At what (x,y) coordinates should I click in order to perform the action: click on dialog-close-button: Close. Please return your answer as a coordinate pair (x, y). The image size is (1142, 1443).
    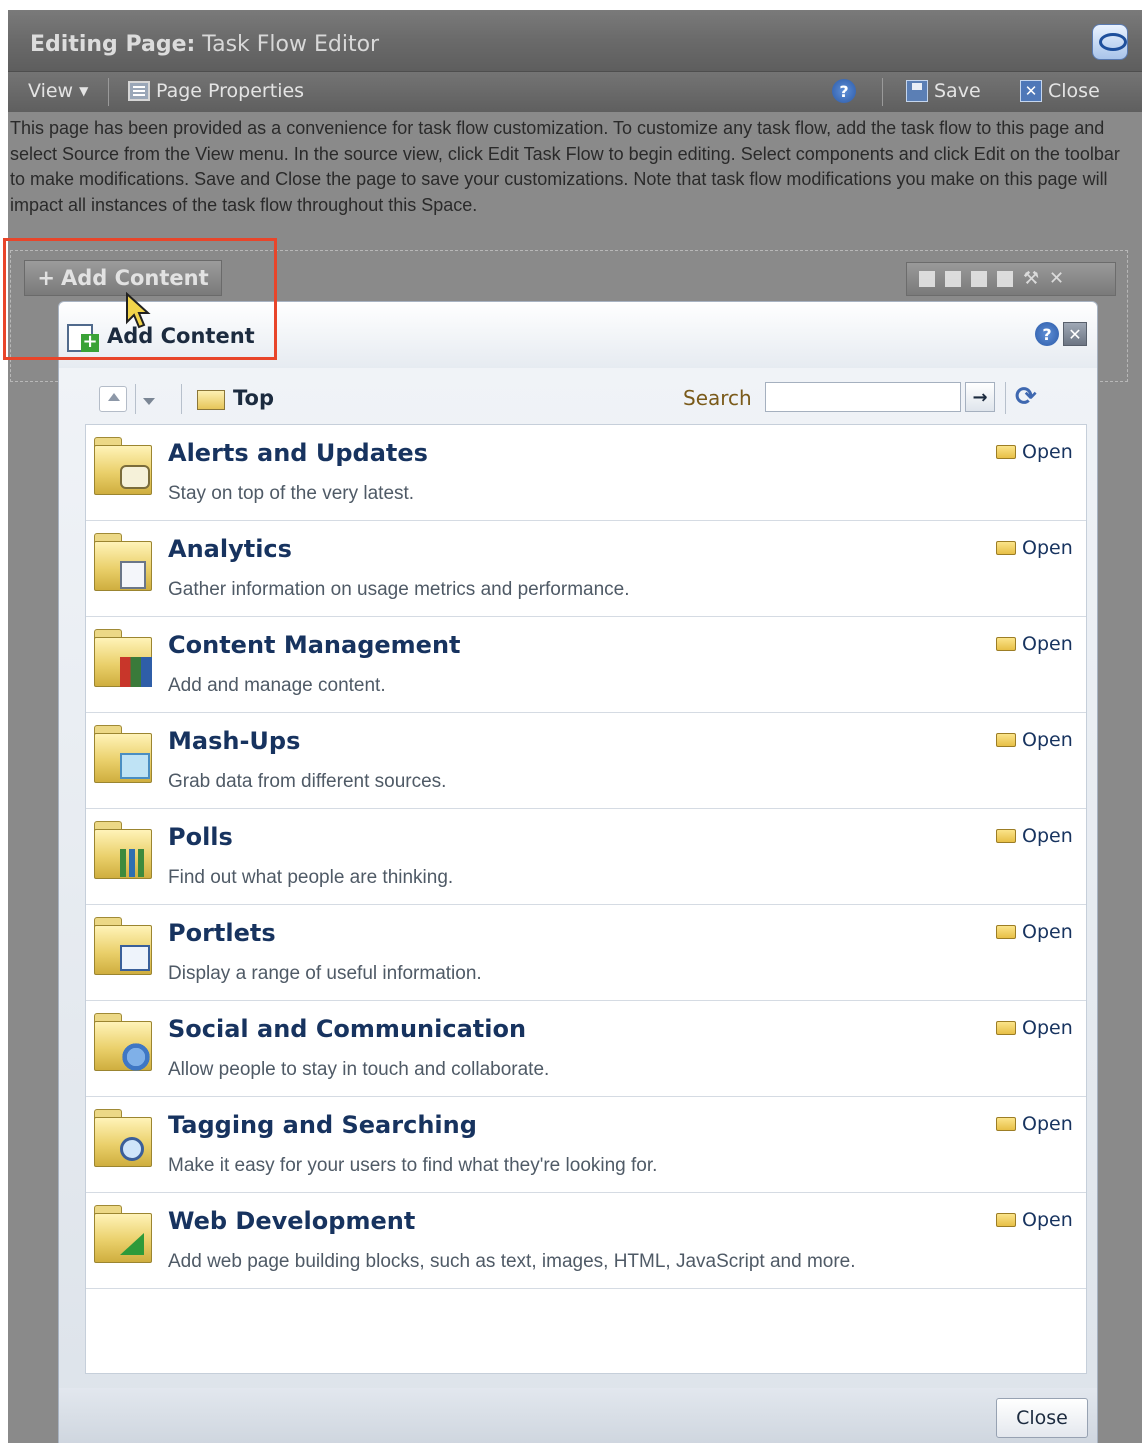
    Looking at the image, I should click on (1042, 1418).